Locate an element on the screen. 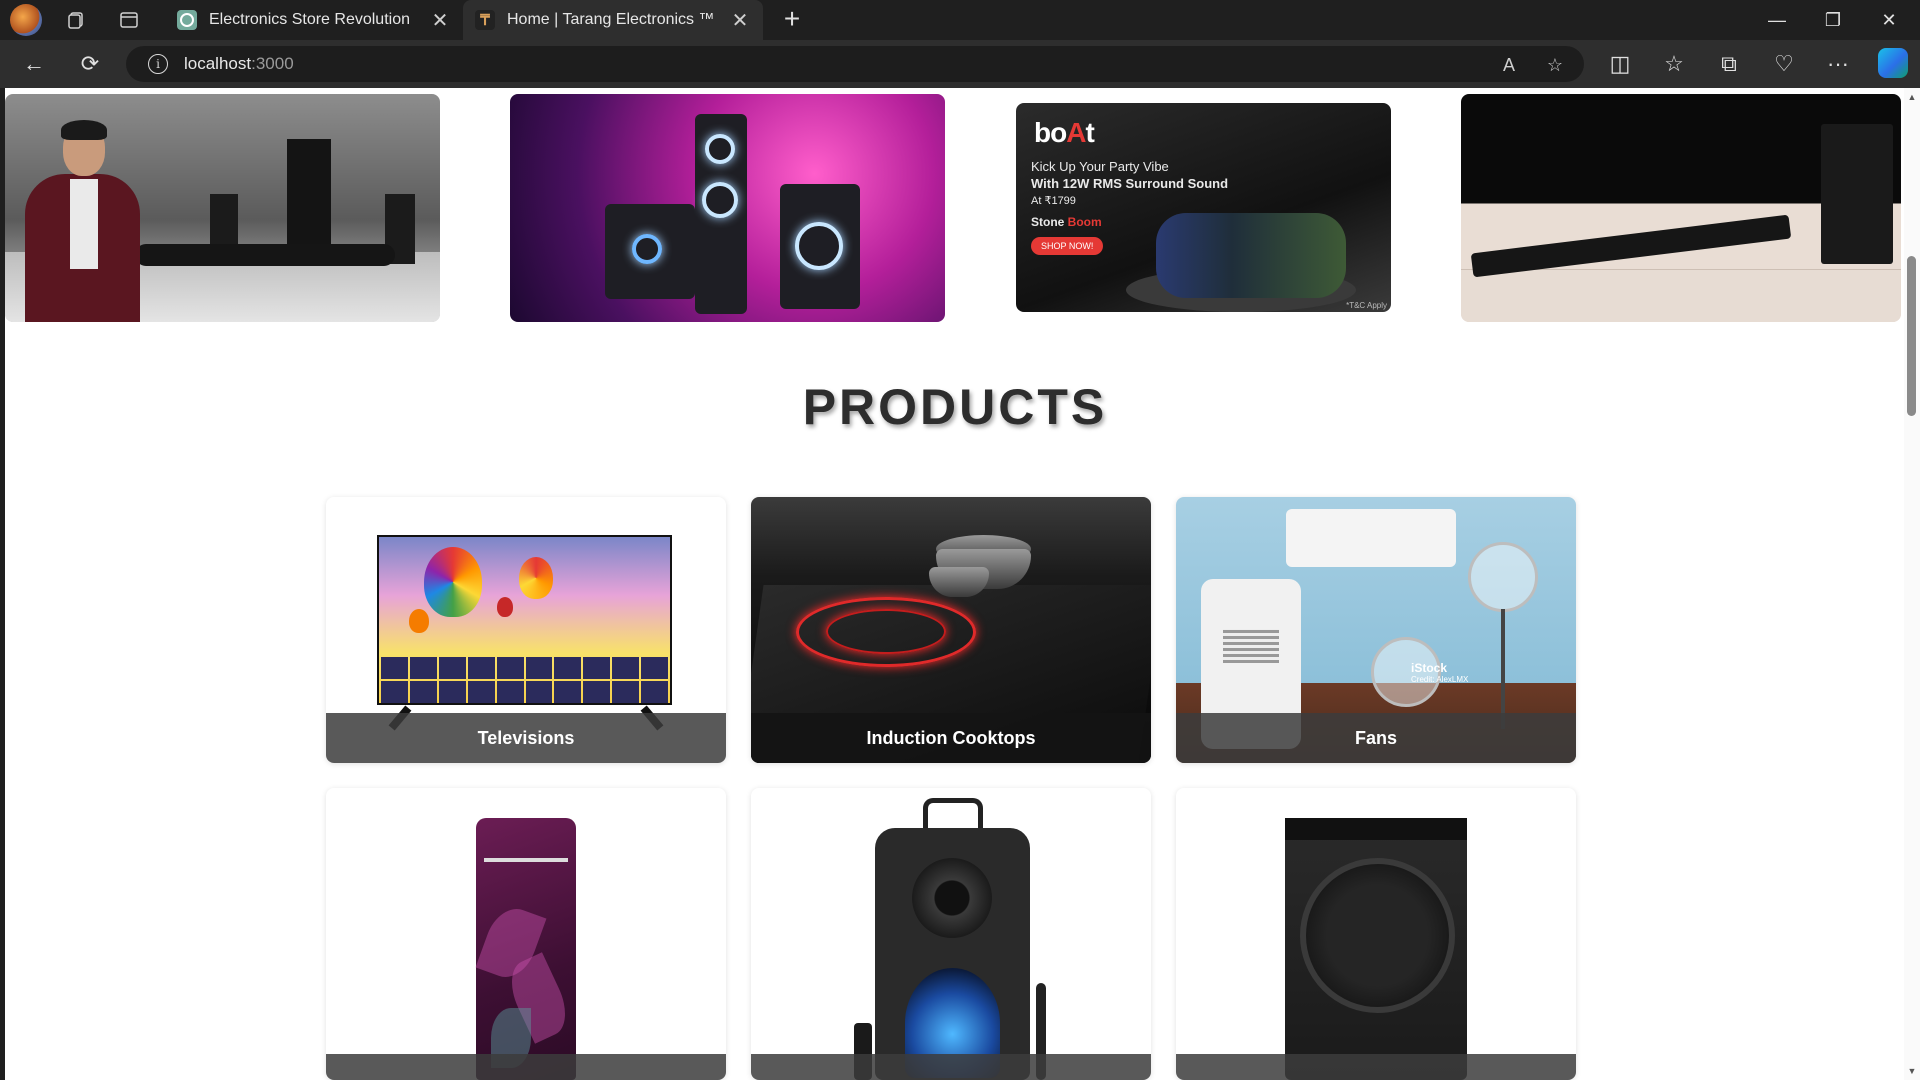 The image size is (1920, 1080). split-screen-icon: ◫ is located at coordinates (1620, 64).